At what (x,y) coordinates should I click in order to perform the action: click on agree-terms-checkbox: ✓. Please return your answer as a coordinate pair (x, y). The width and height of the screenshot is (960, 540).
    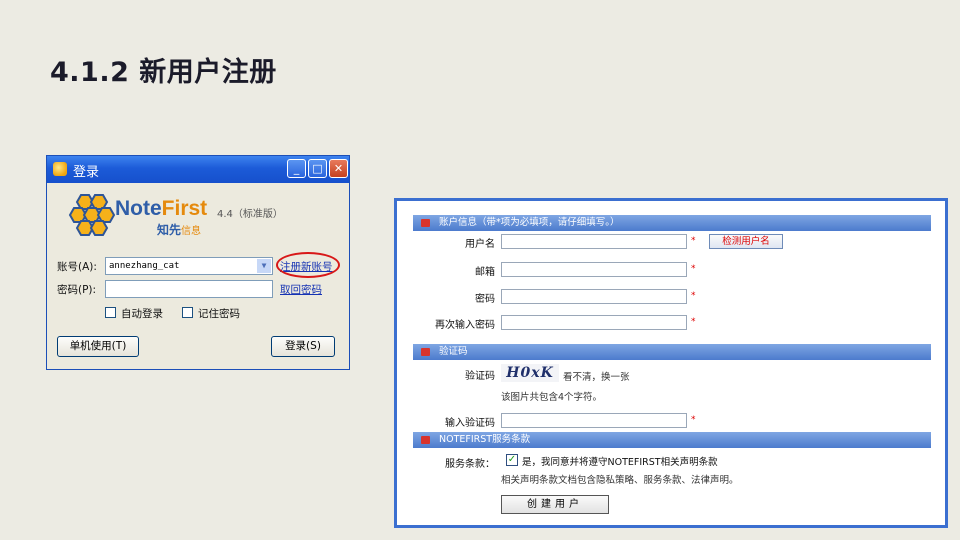
    Looking at the image, I should click on (512, 460).